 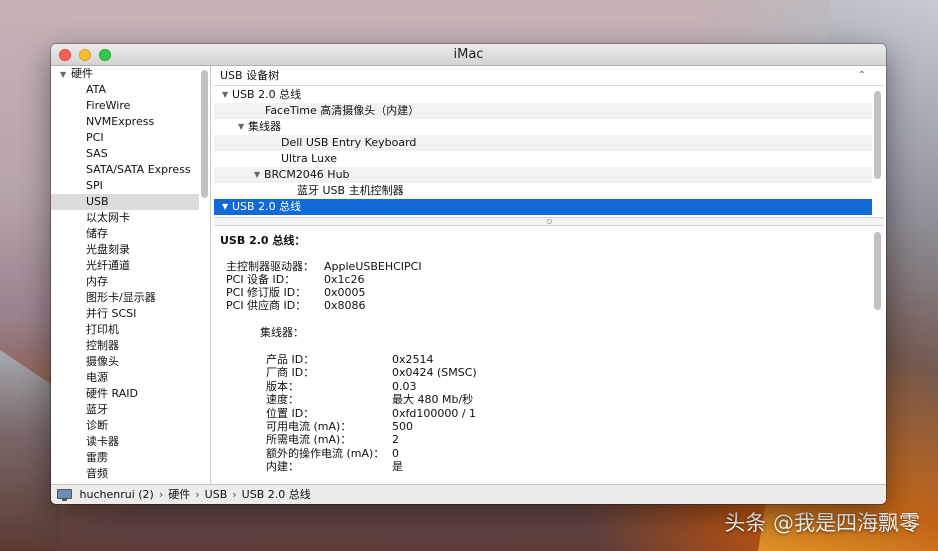 I want to click on sidebar-item: 硬件 RAID, so click(x=125, y=394).